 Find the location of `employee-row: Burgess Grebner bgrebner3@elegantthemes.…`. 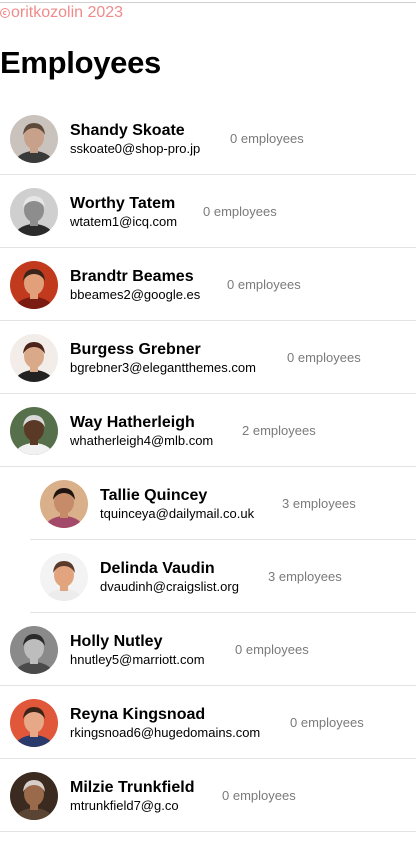

employee-row: Burgess Grebner bgrebner3@elegantthemes.… is located at coordinates (208, 357).